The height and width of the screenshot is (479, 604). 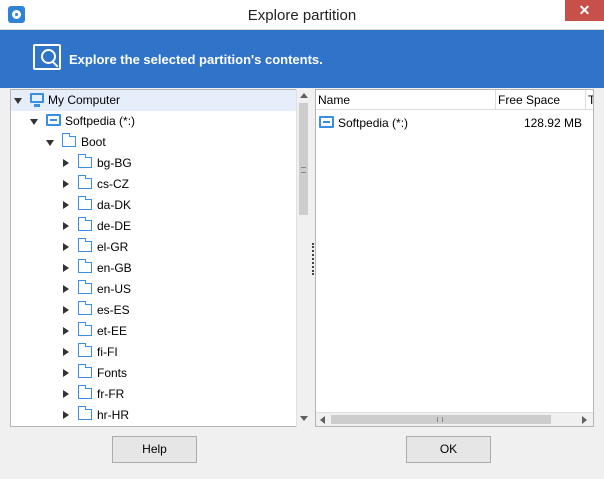 I want to click on tree-item-label: et-EE, so click(x=112, y=331).